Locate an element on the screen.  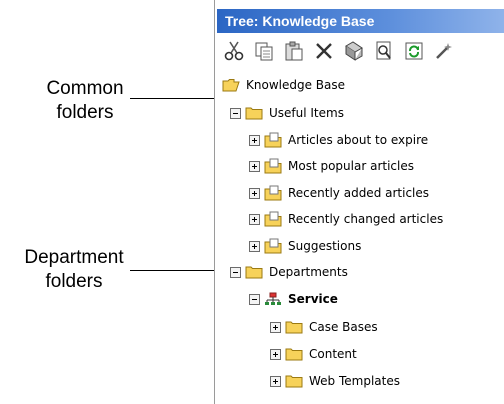
tree-node-recently-added-articles: Recently added articles is located at coordinates (339, 193).